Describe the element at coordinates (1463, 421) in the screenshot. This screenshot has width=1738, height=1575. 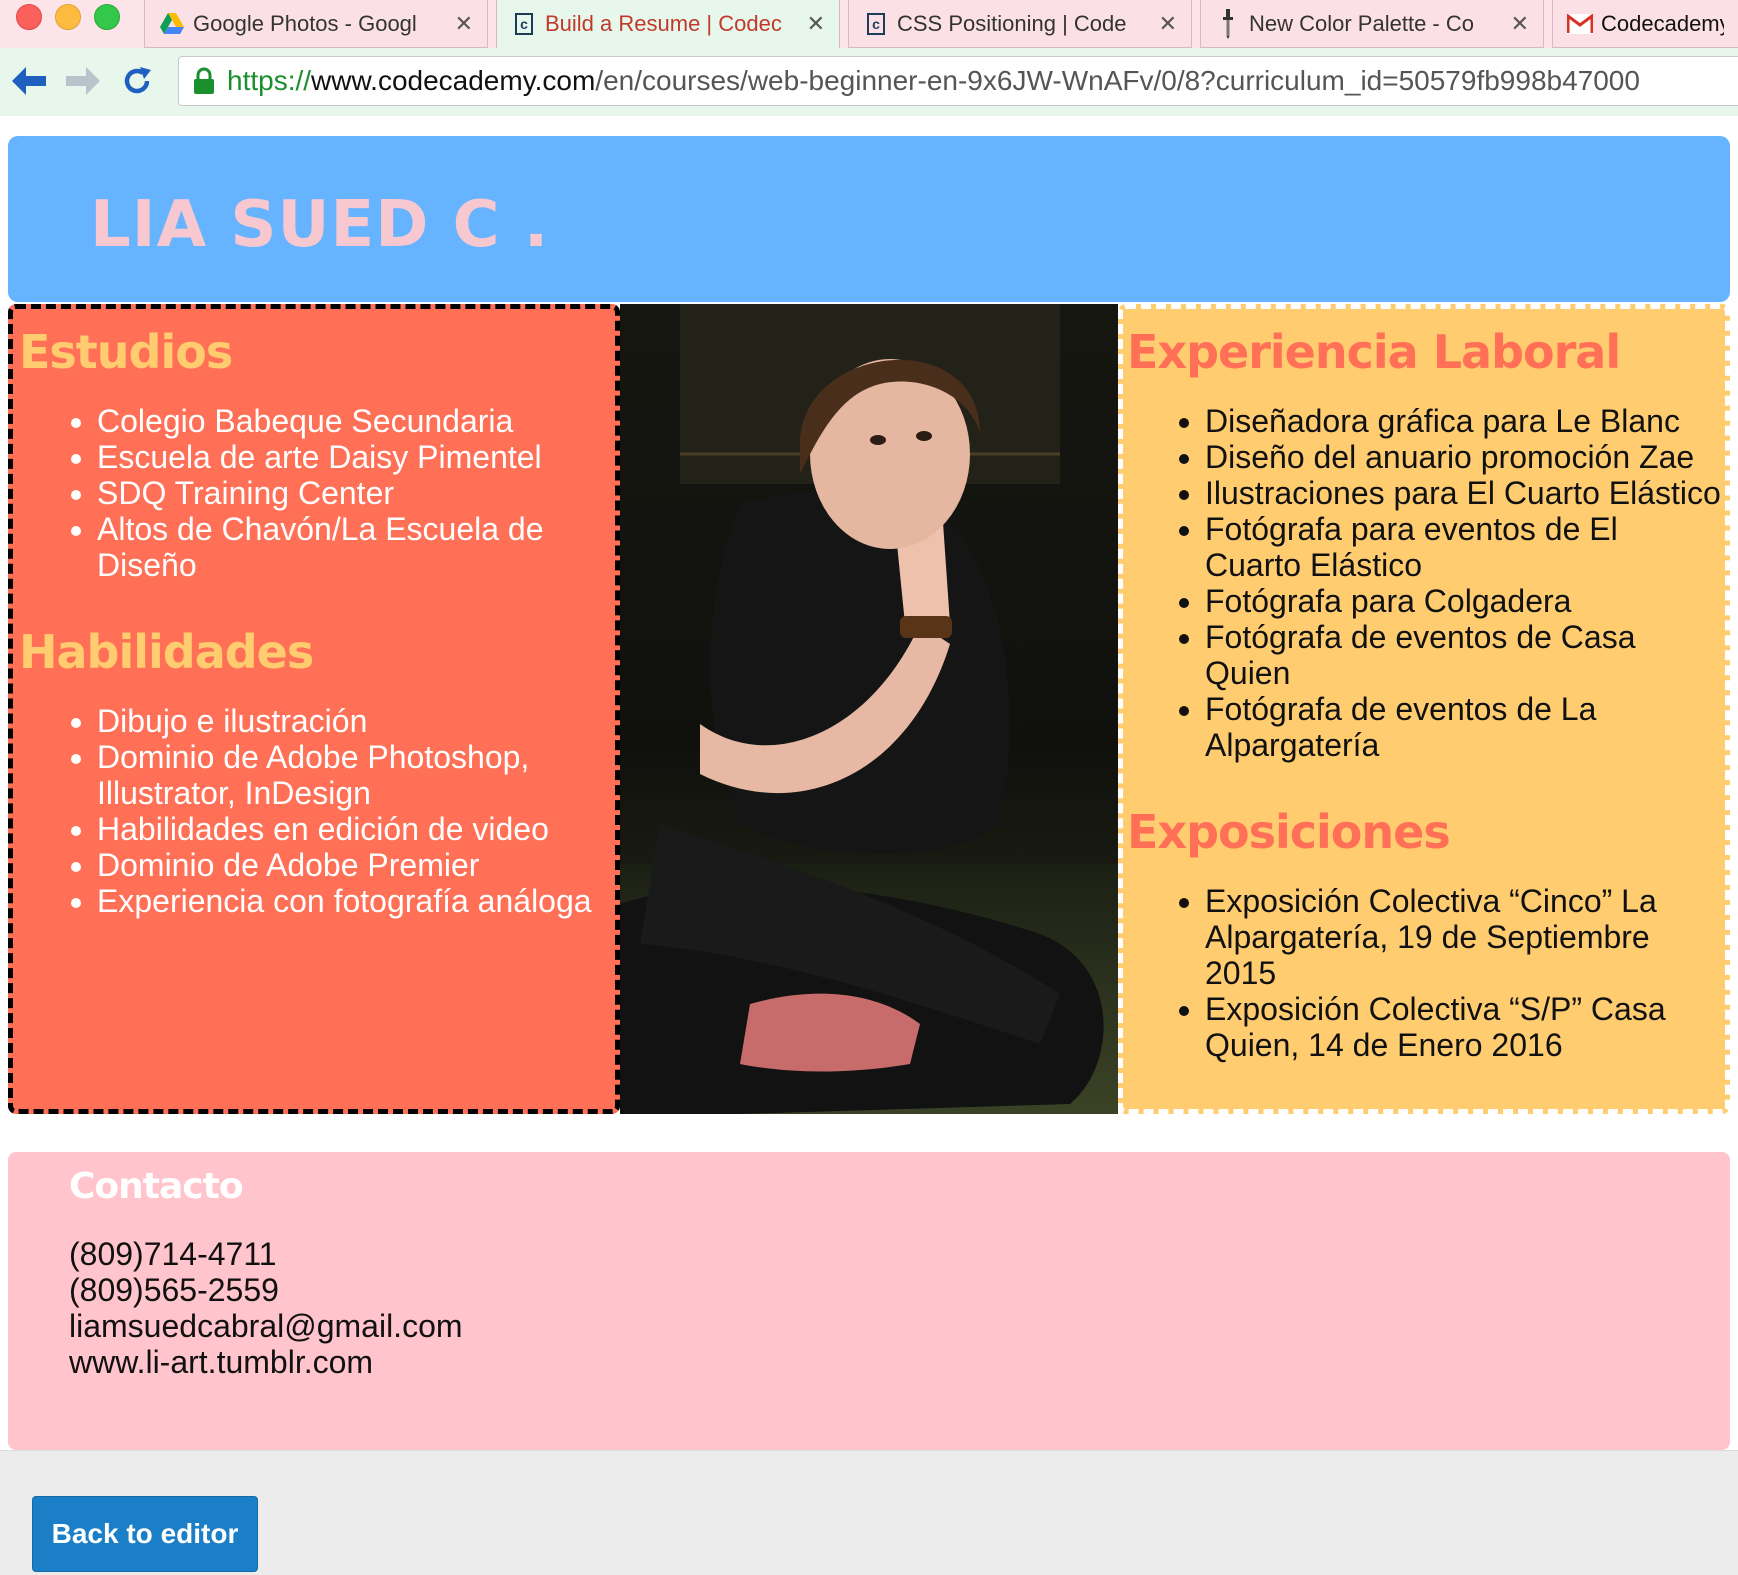
I see `list-item: Diseñadora gráfica para Le Blanc` at that location.